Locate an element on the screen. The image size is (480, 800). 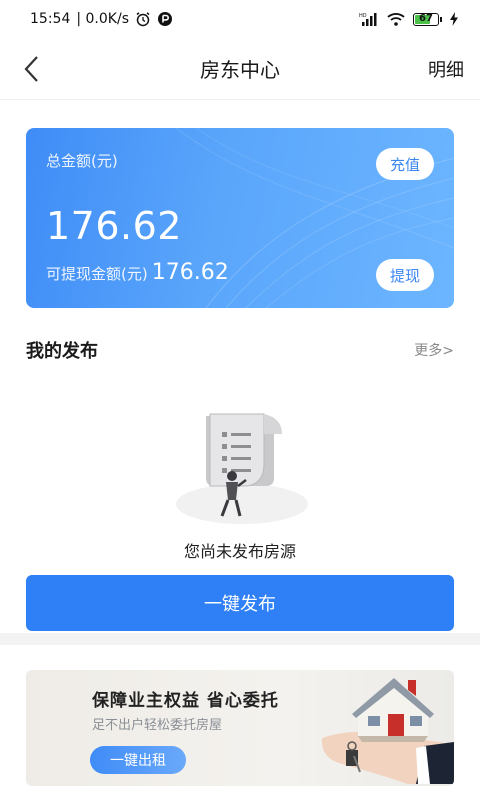
banner-title: 保障业主权益 省心委托 is located at coordinates (185, 701).